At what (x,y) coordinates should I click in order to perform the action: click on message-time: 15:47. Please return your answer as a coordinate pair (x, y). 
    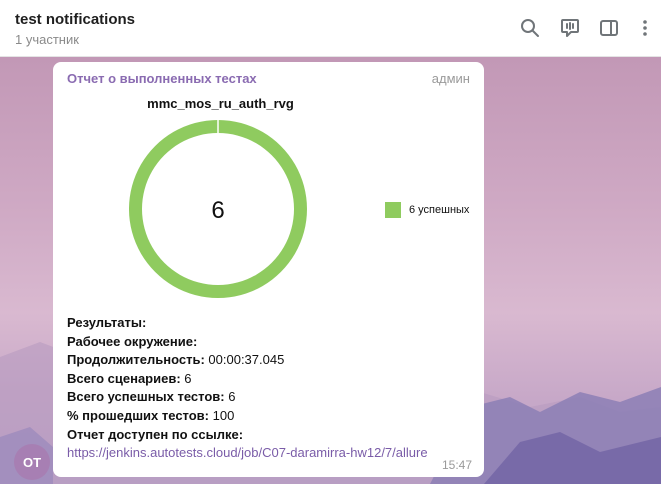
    Looking at the image, I should click on (456, 465).